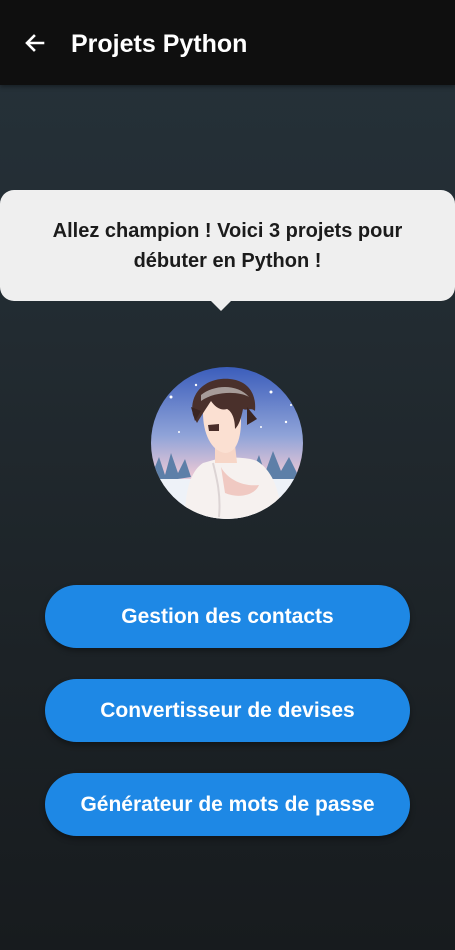  I want to click on project-button-contacts: Gestion des contacts, so click(227, 616).